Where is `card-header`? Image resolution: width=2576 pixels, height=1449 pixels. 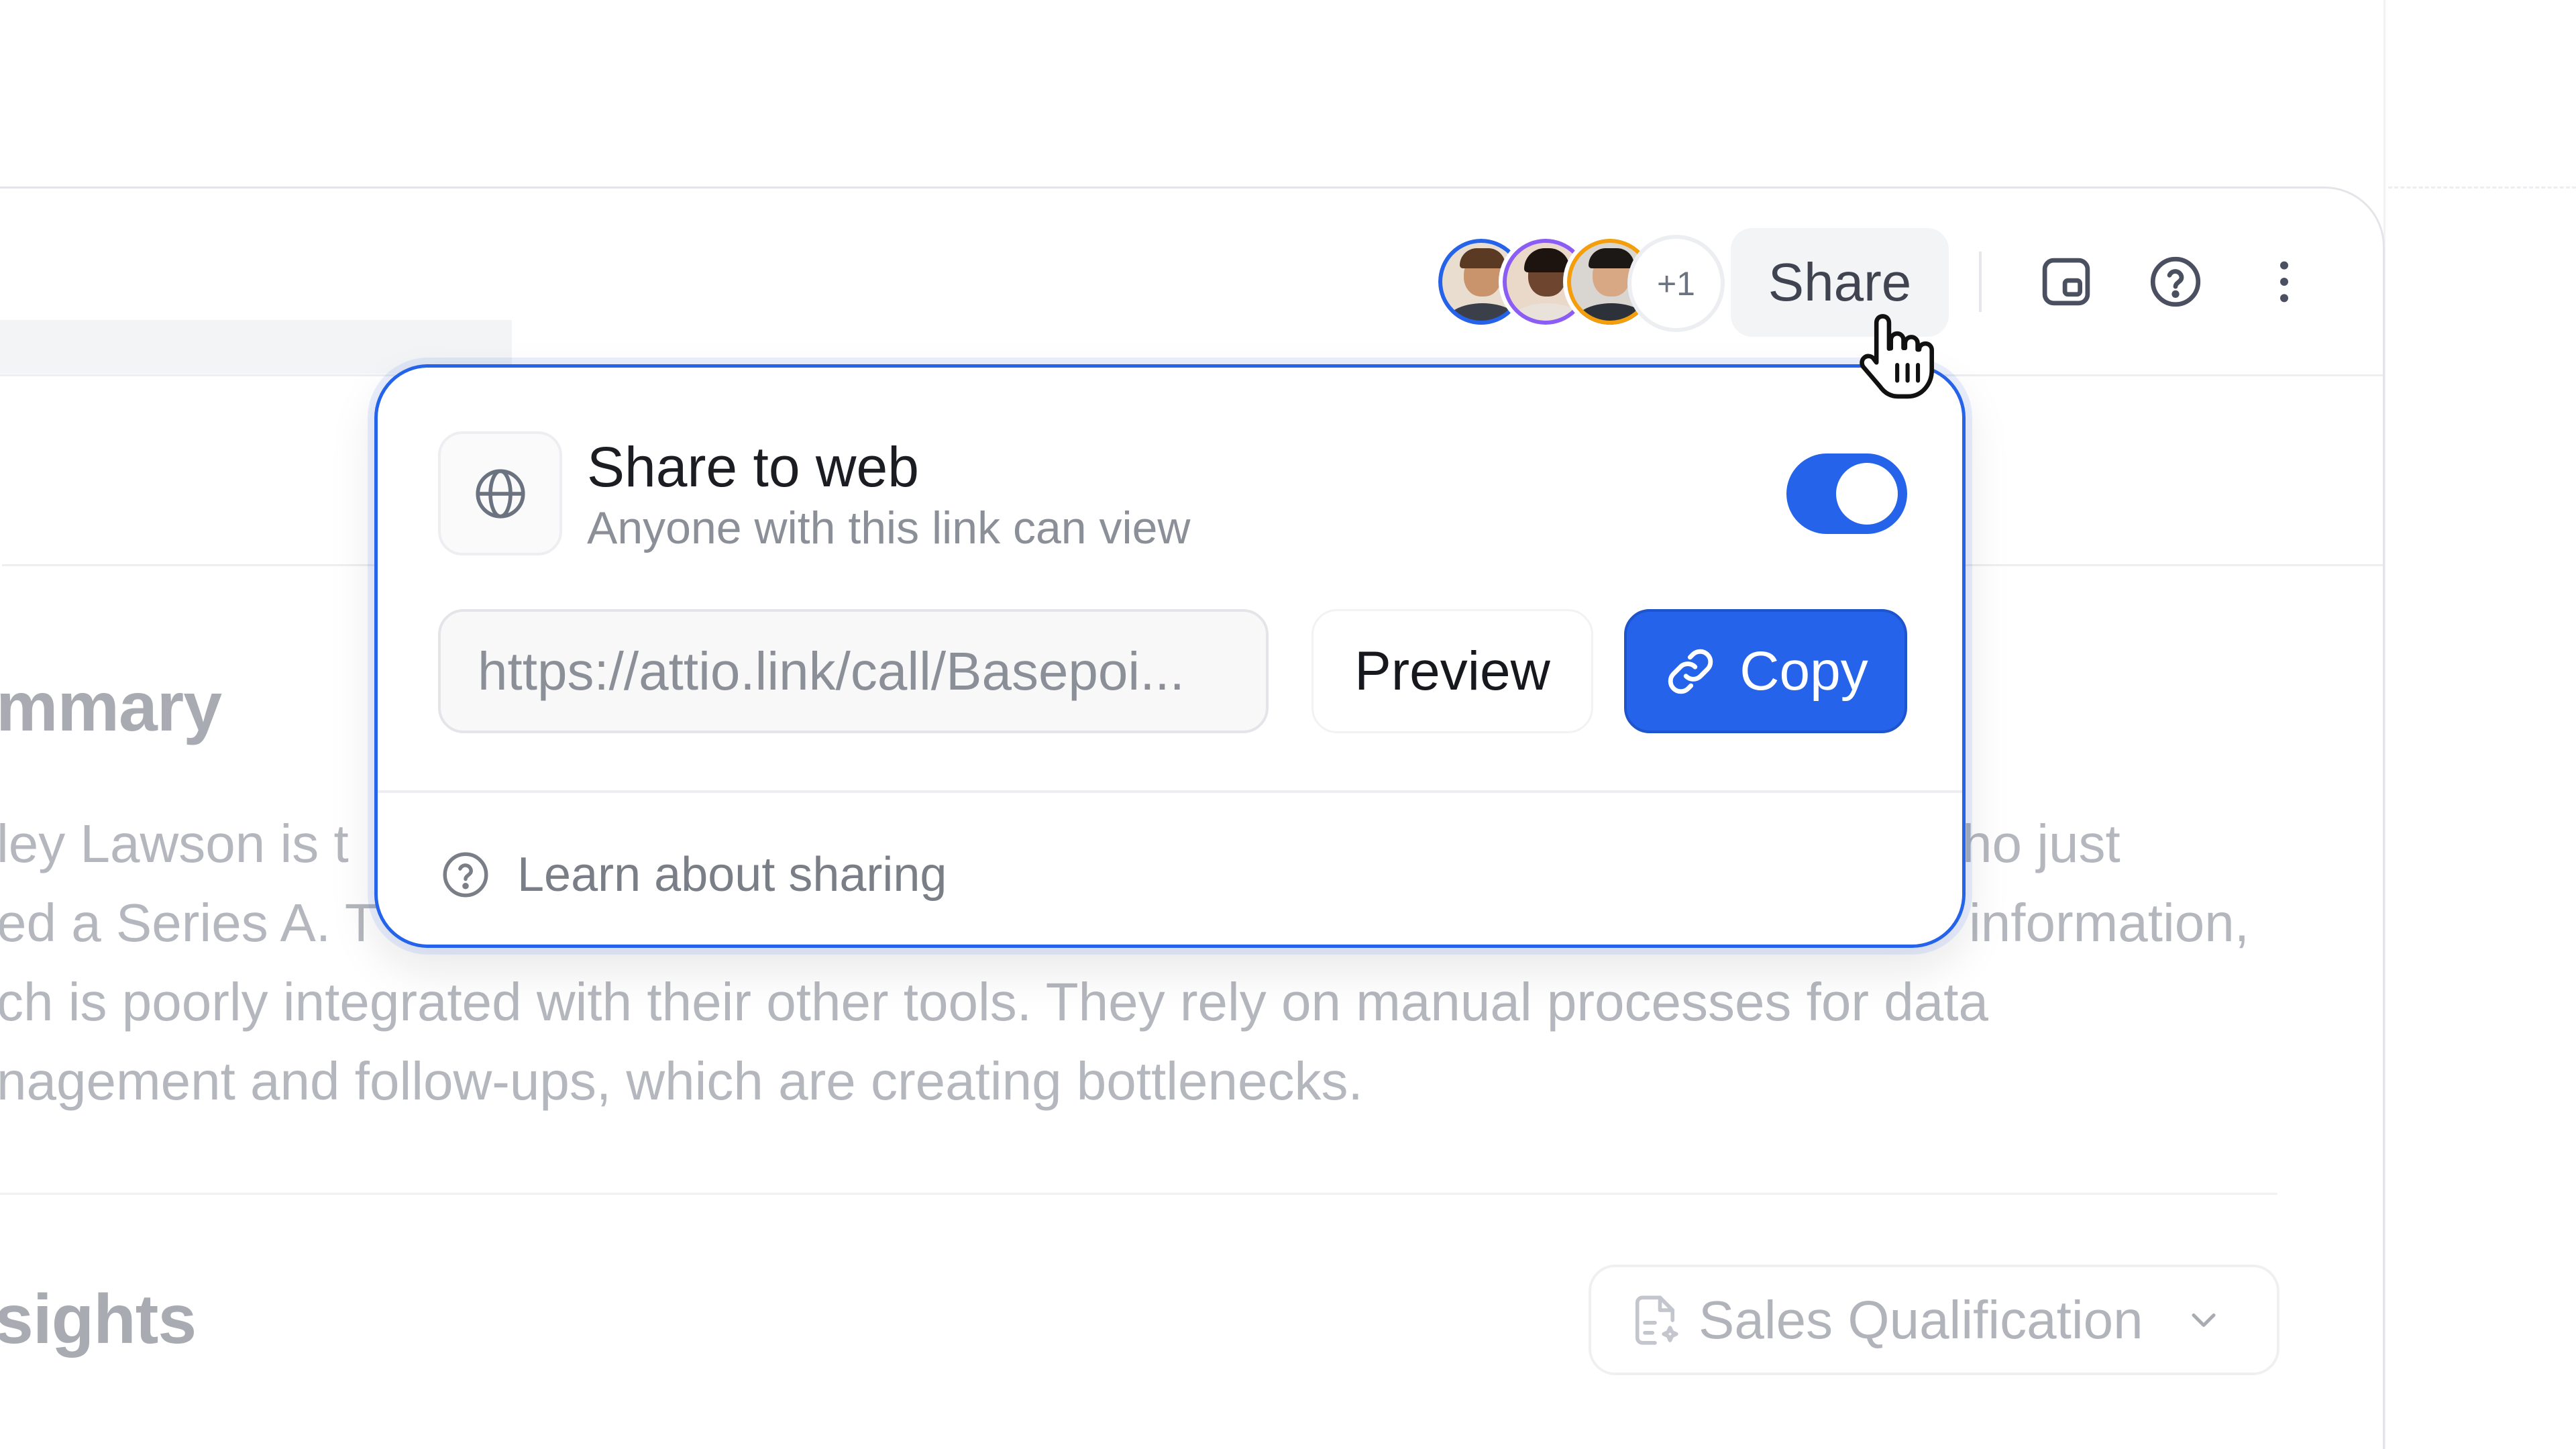
card-header is located at coordinates (1191, 282).